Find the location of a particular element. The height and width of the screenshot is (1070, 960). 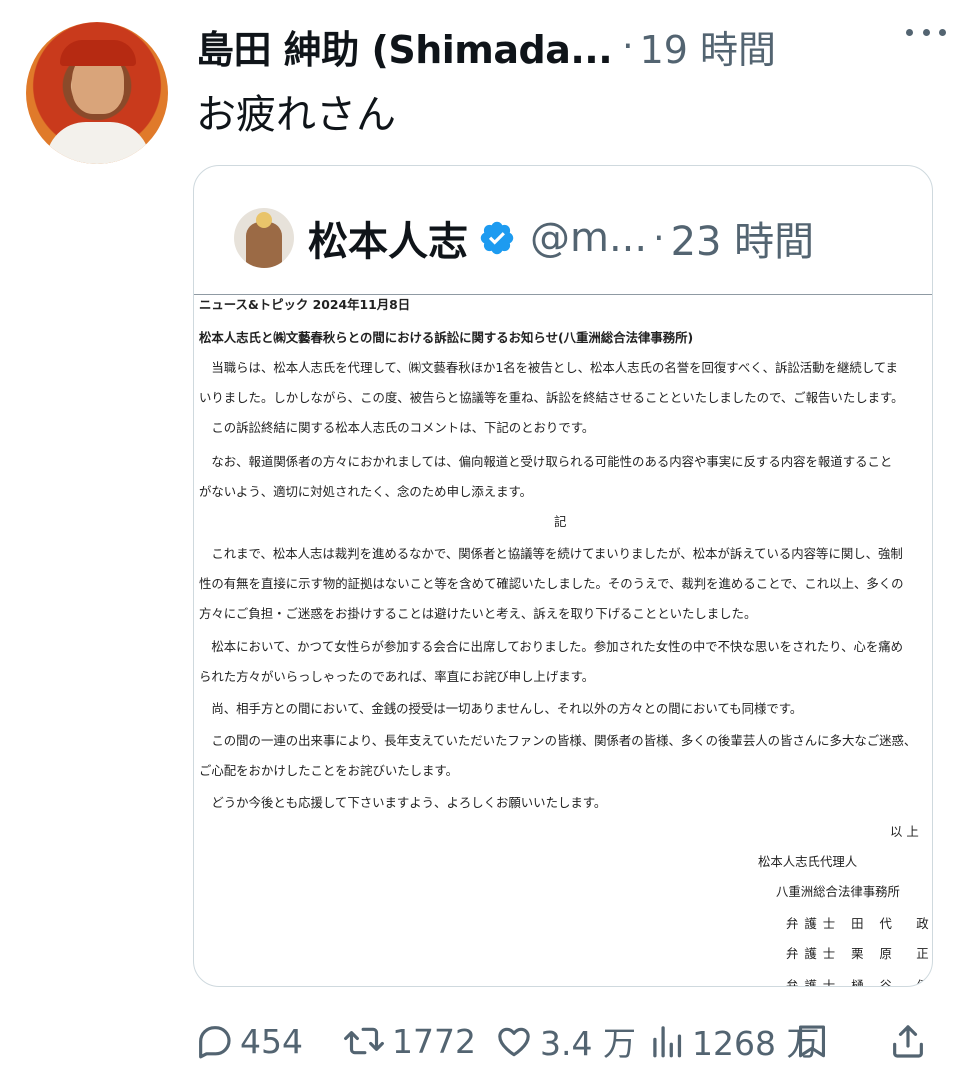

reply-count: 454 is located at coordinates (271, 1041).